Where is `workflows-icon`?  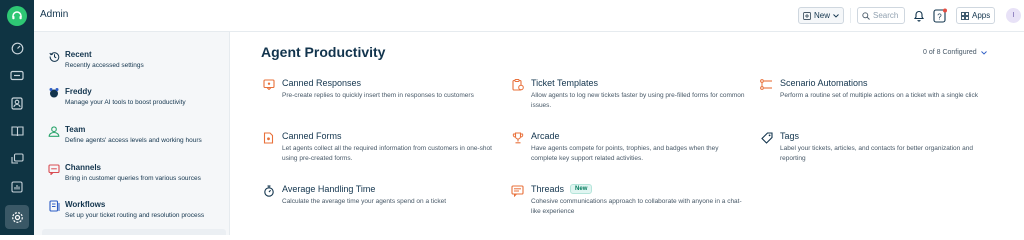 workflows-icon is located at coordinates (54, 206).